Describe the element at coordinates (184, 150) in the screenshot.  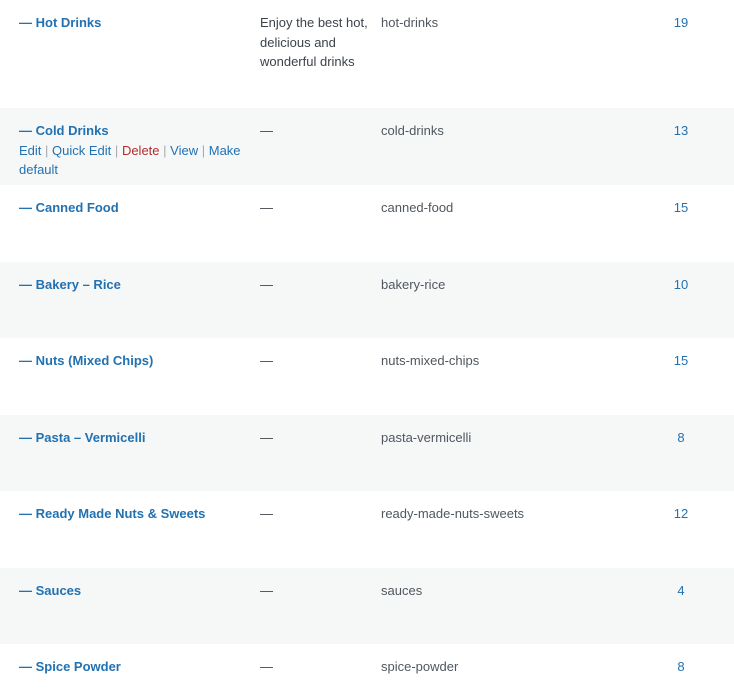
I see `view-link: View` at that location.